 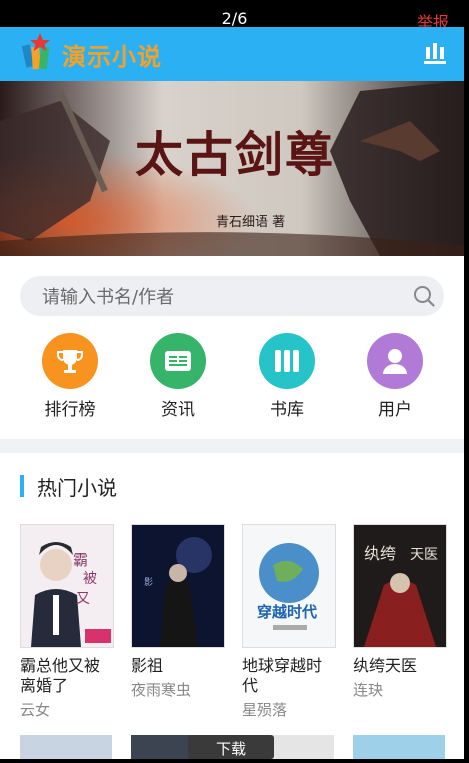 What do you see at coordinates (231, 747) in the screenshot?
I see `download-button: 下载` at bounding box center [231, 747].